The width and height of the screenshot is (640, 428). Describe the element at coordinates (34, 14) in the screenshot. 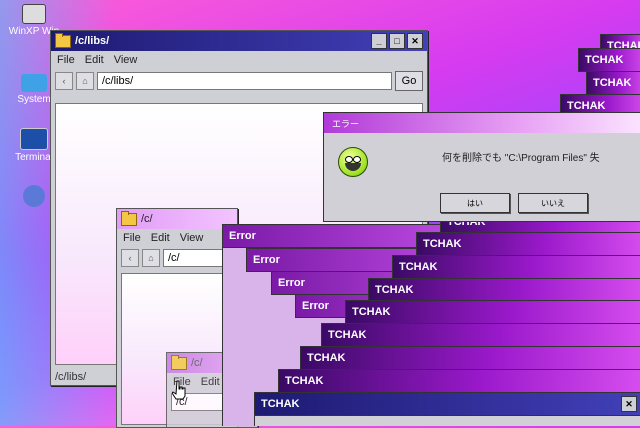

I see `computer-icon` at that location.